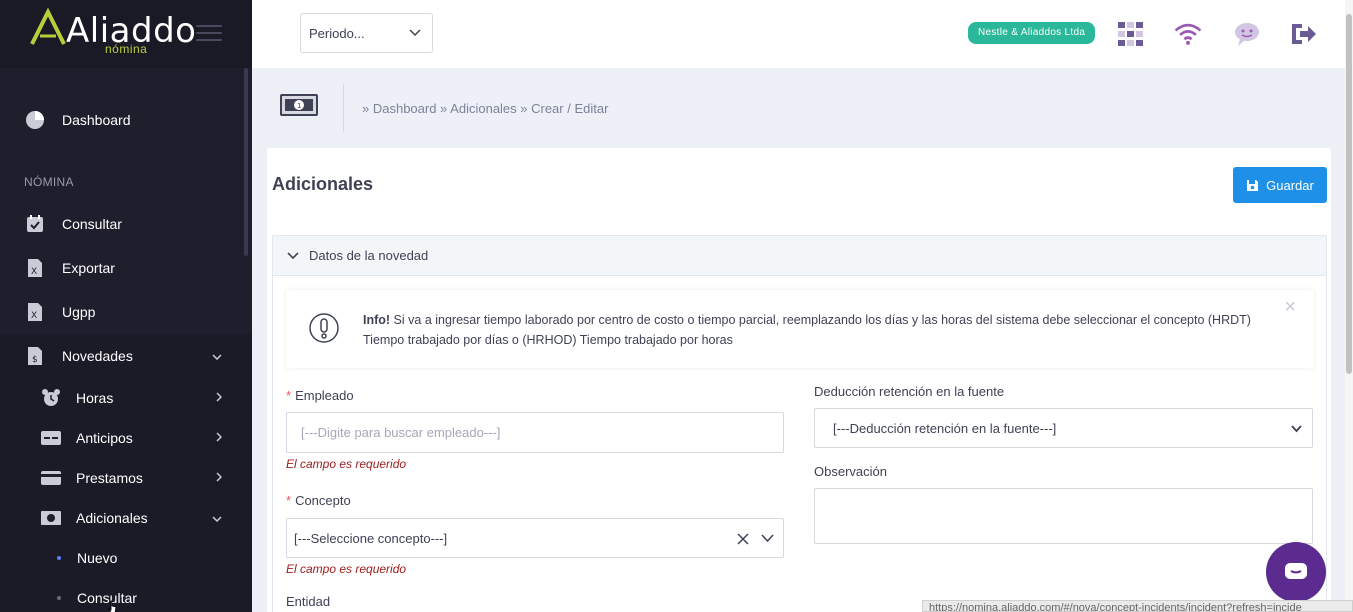 The image size is (1353, 612). Describe the element at coordinates (79, 312) in the screenshot. I see `sidebar-item-label: Ugpp` at that location.